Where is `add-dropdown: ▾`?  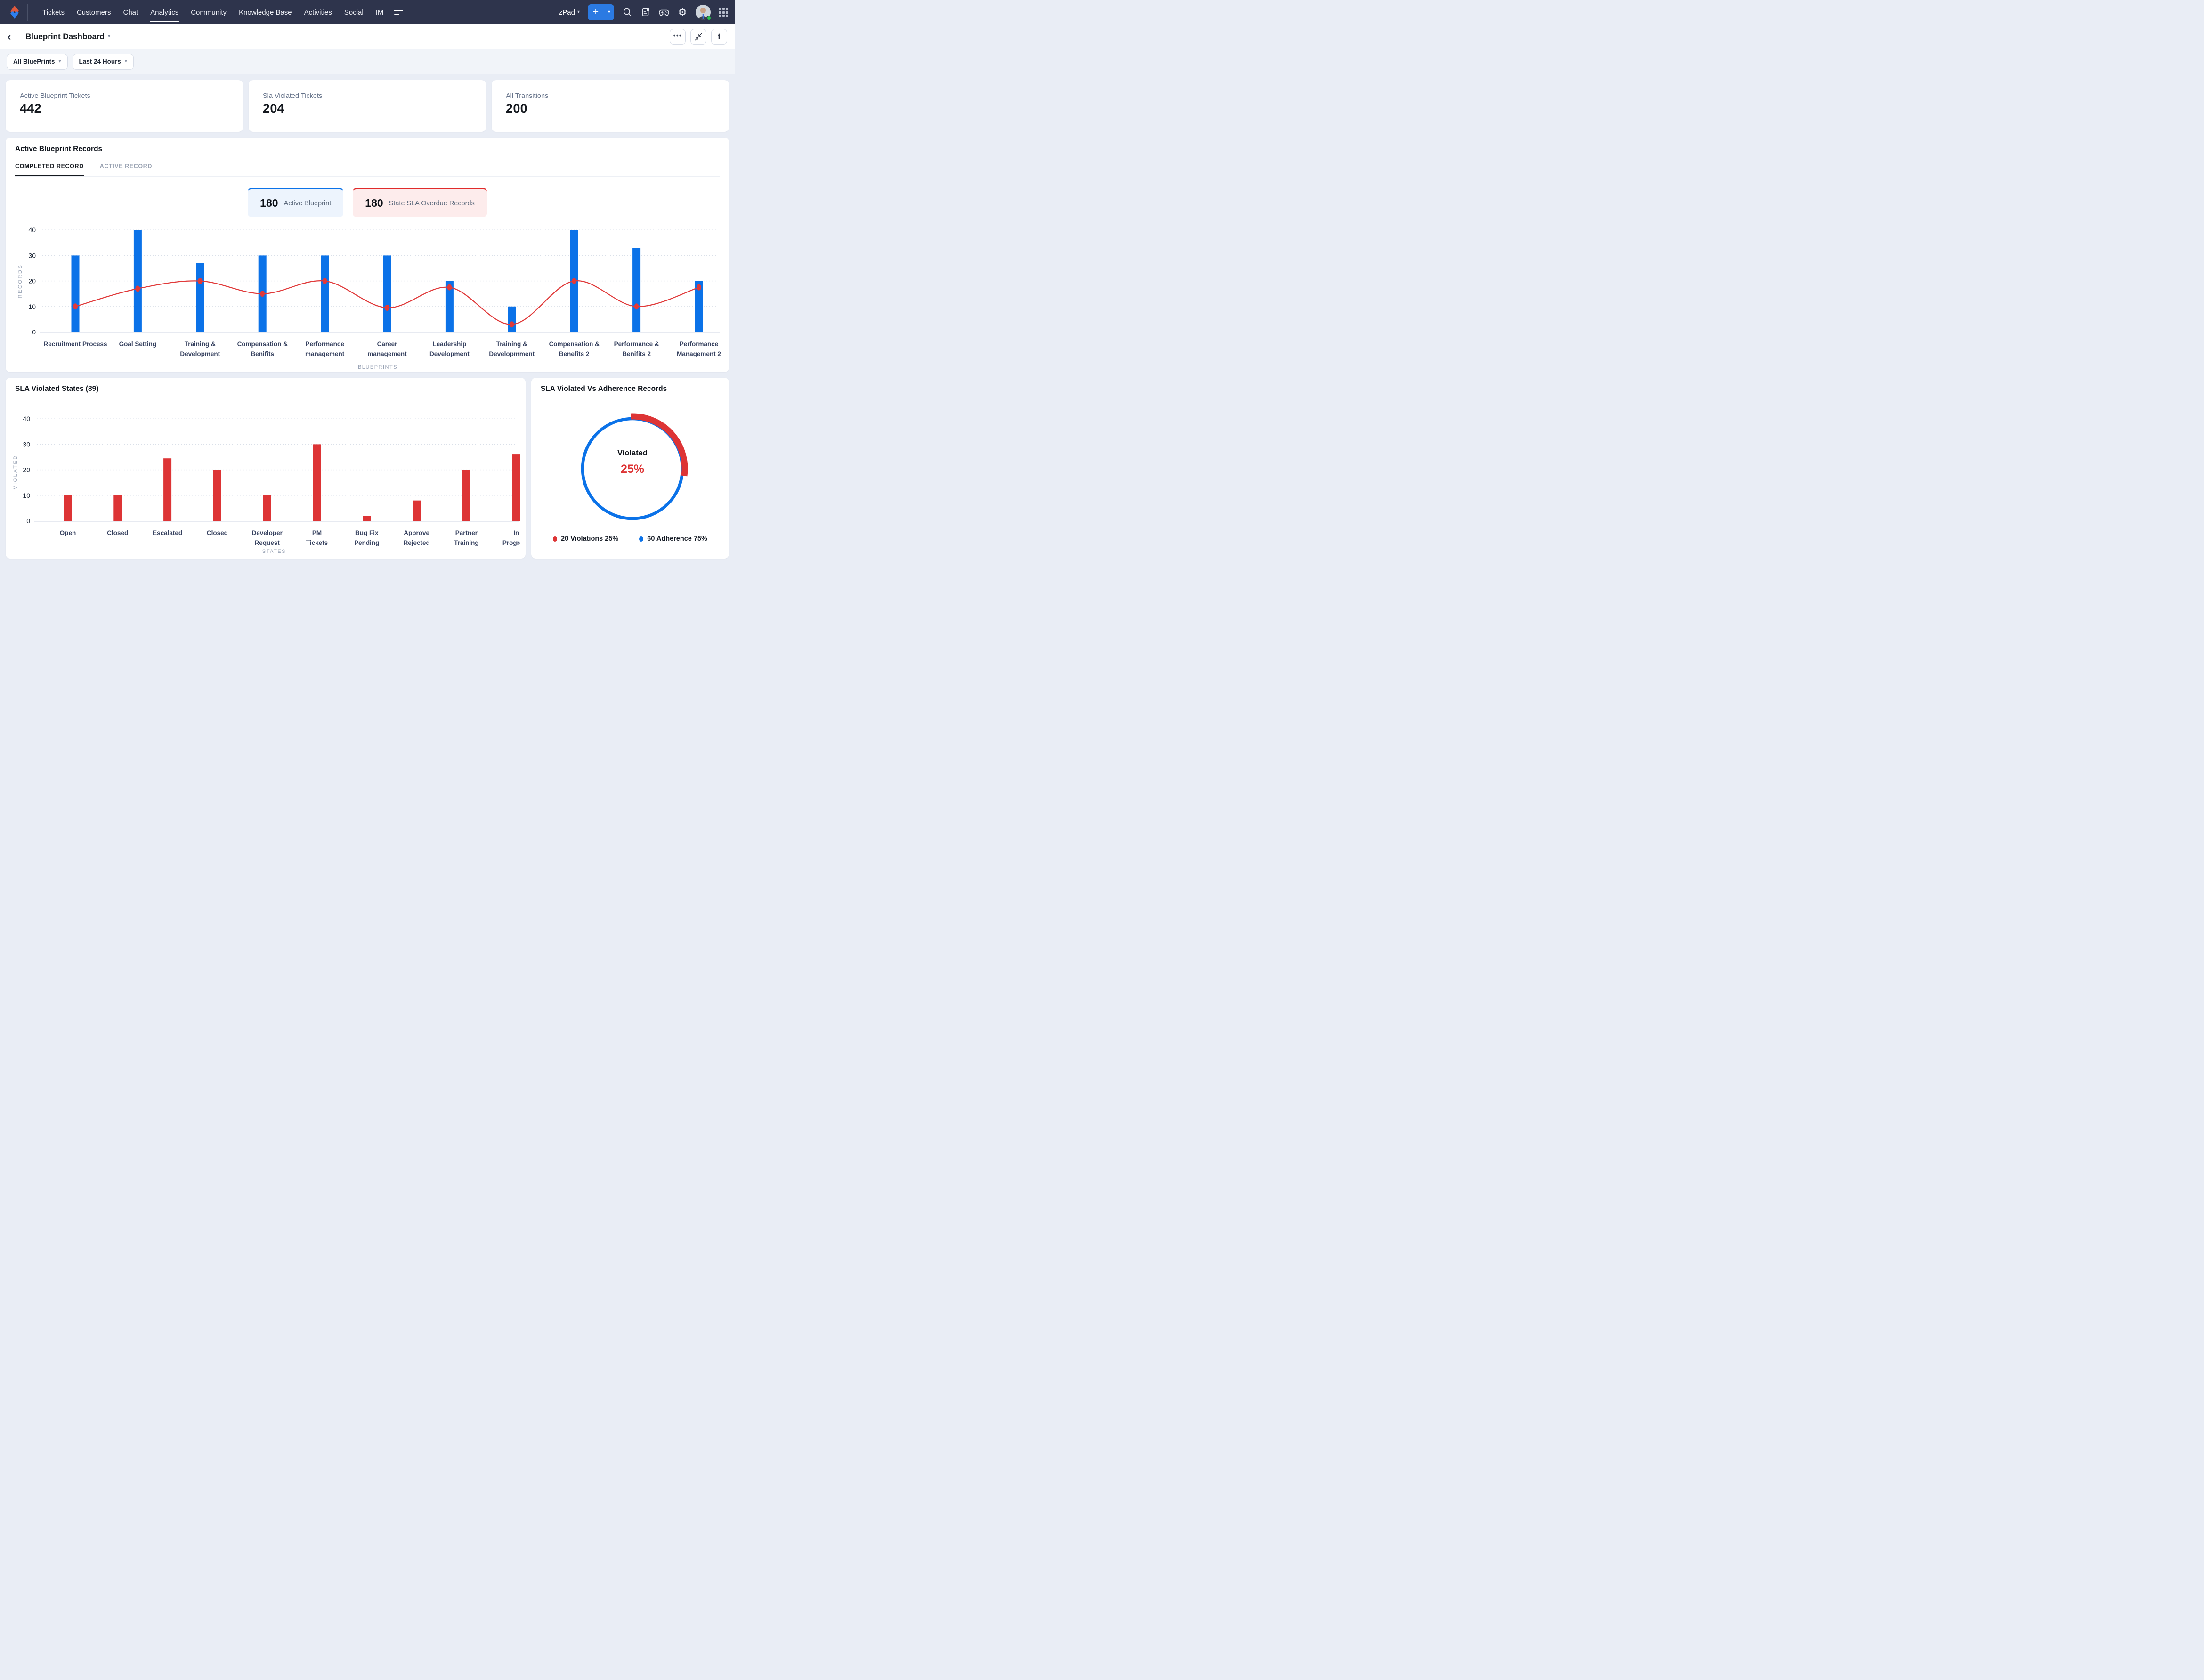 add-dropdown: ▾ is located at coordinates (609, 12).